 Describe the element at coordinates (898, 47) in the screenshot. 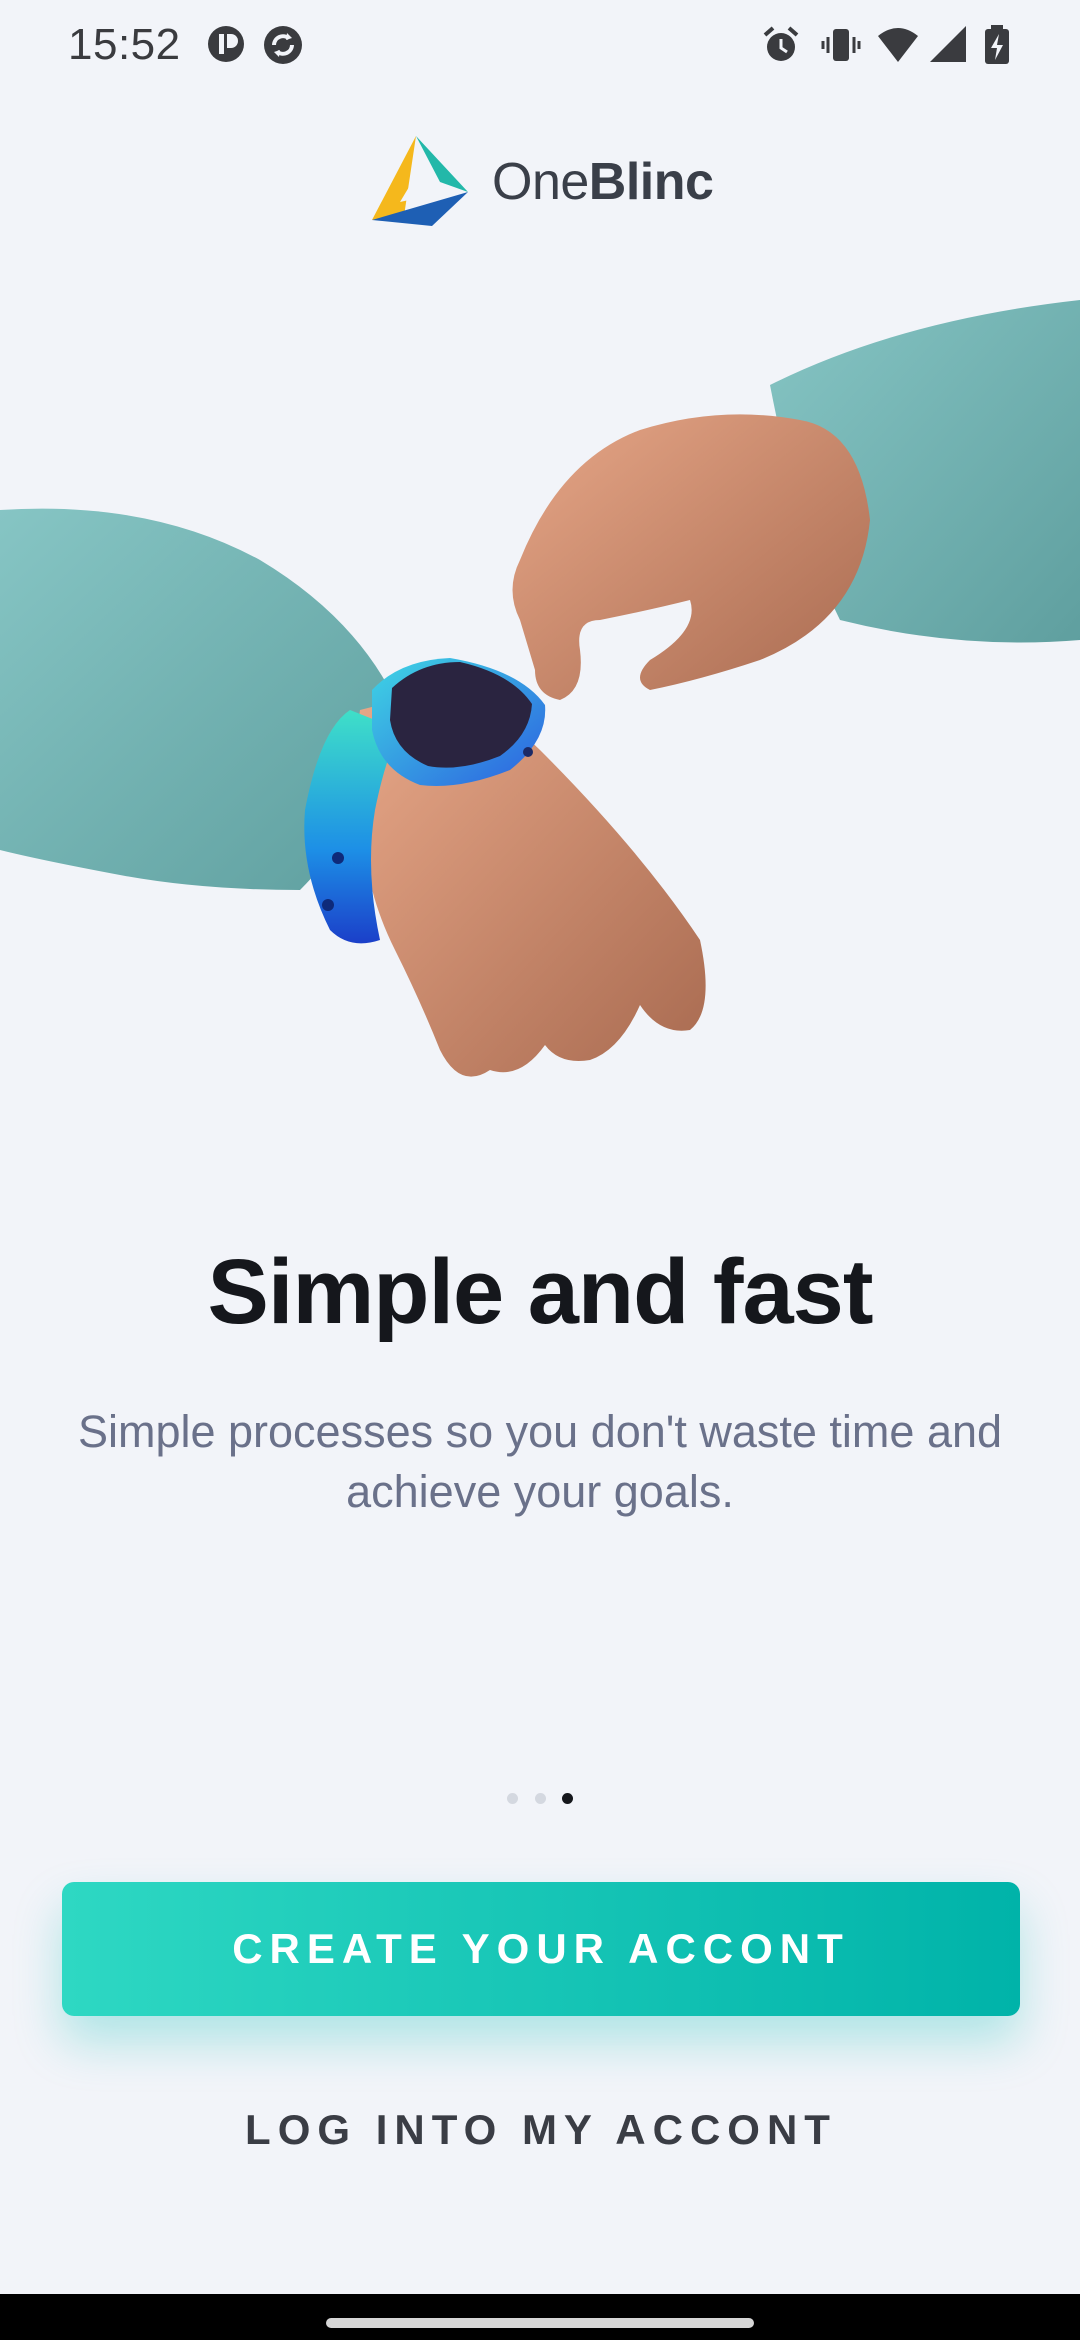

I see `wifi-icon` at that location.